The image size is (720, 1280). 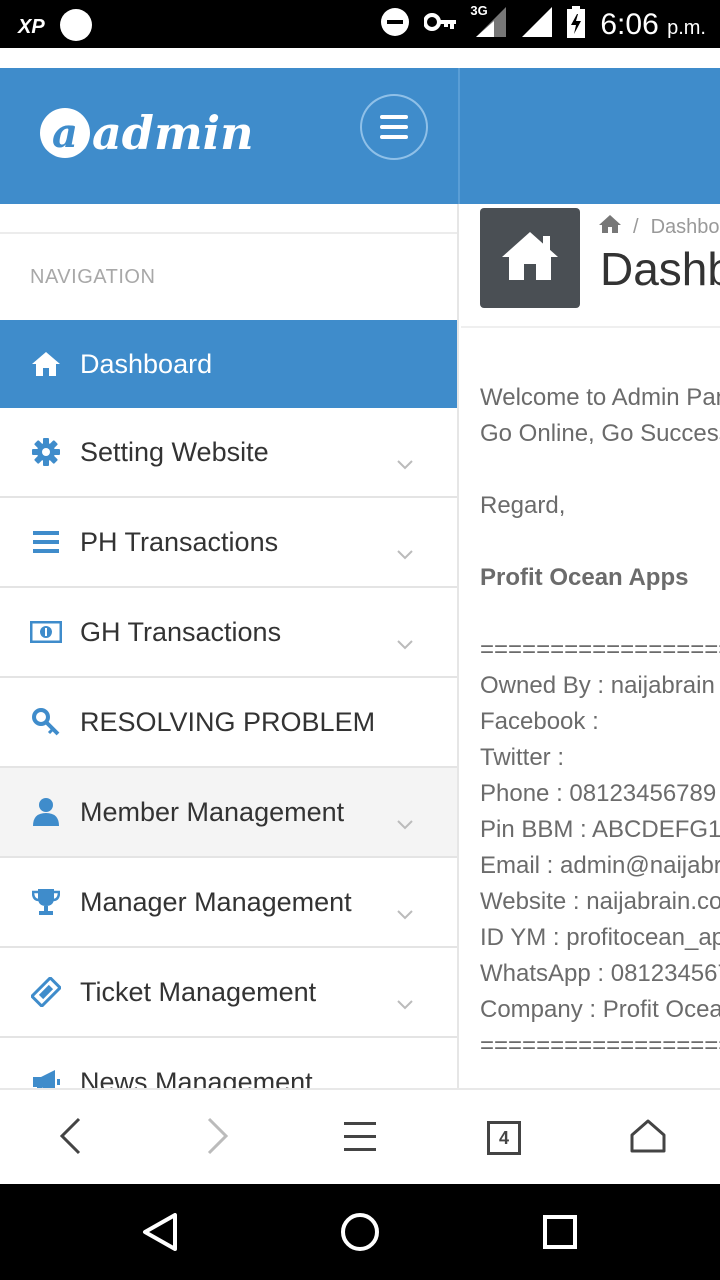 What do you see at coordinates (46, 992) in the screenshot?
I see `ticket-icon` at bounding box center [46, 992].